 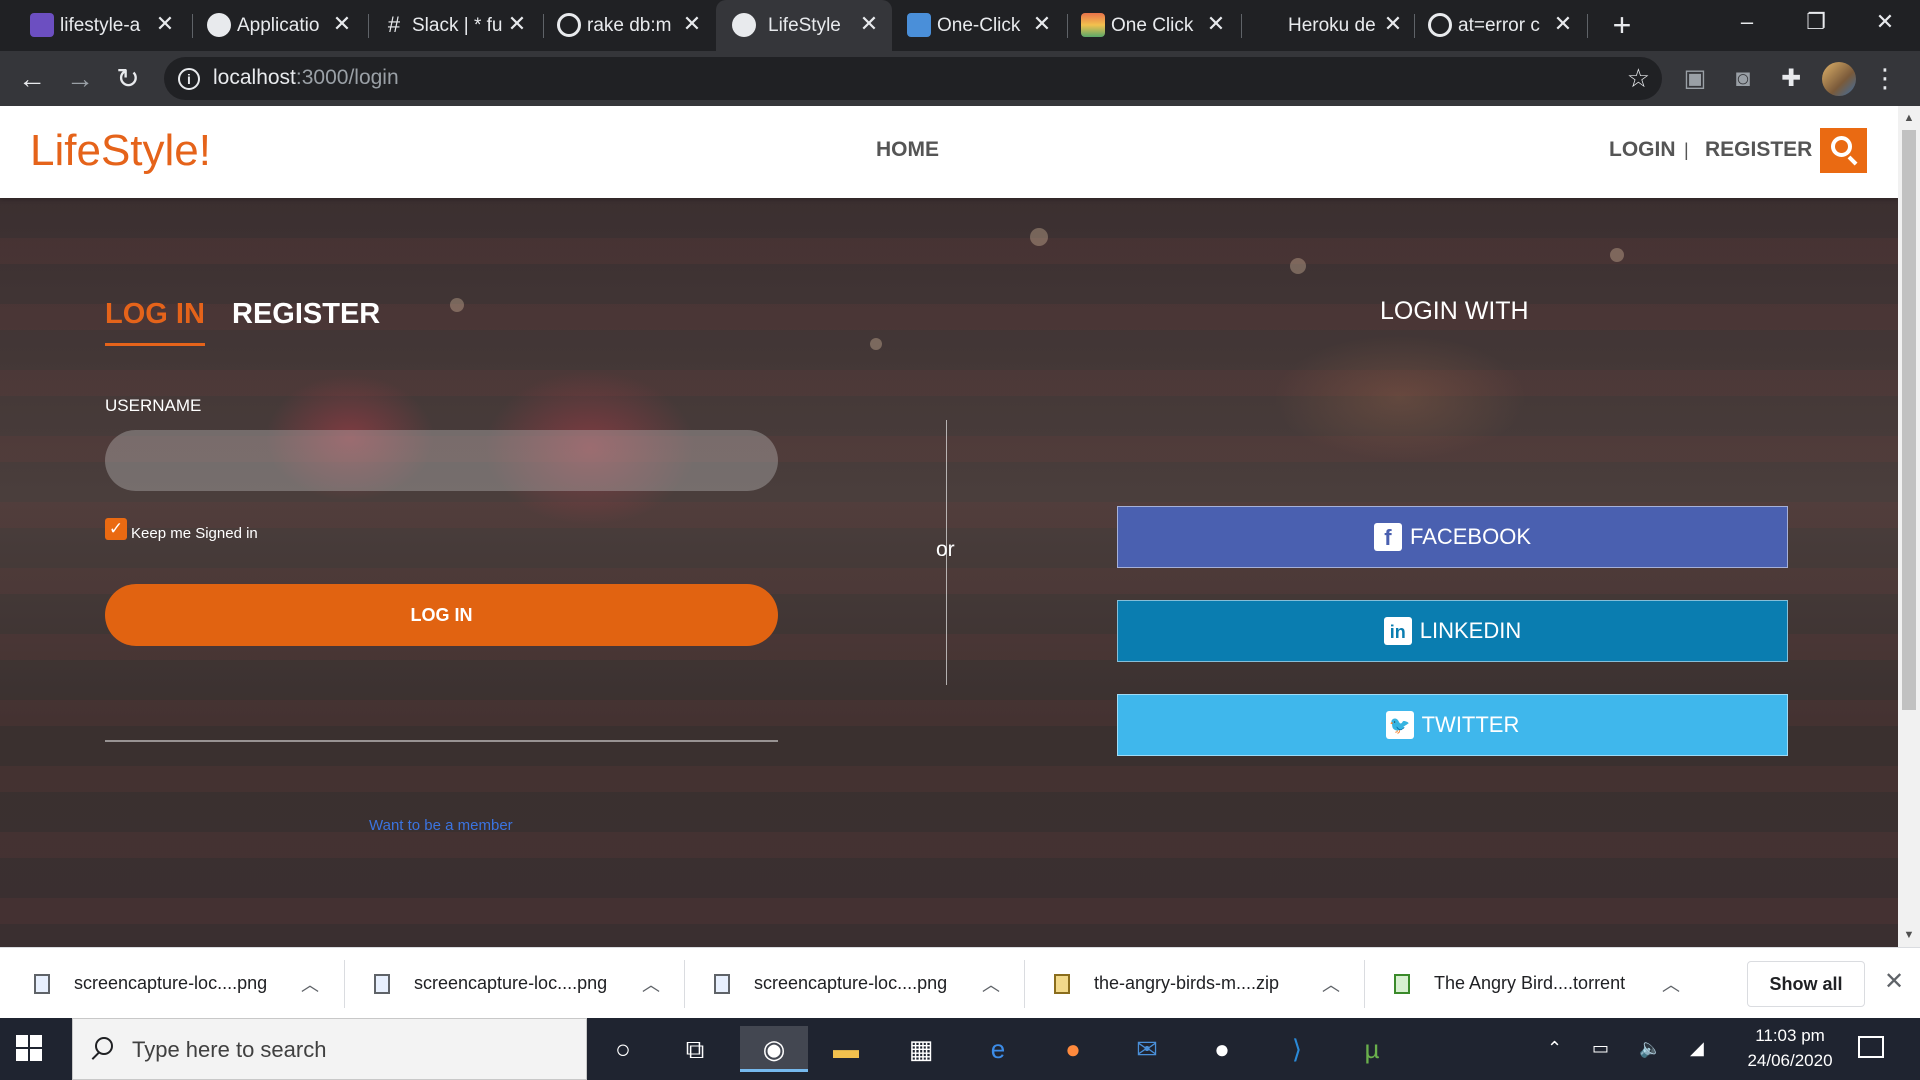 What do you see at coordinates (36, 1041) in the screenshot?
I see `start-tile` at bounding box center [36, 1041].